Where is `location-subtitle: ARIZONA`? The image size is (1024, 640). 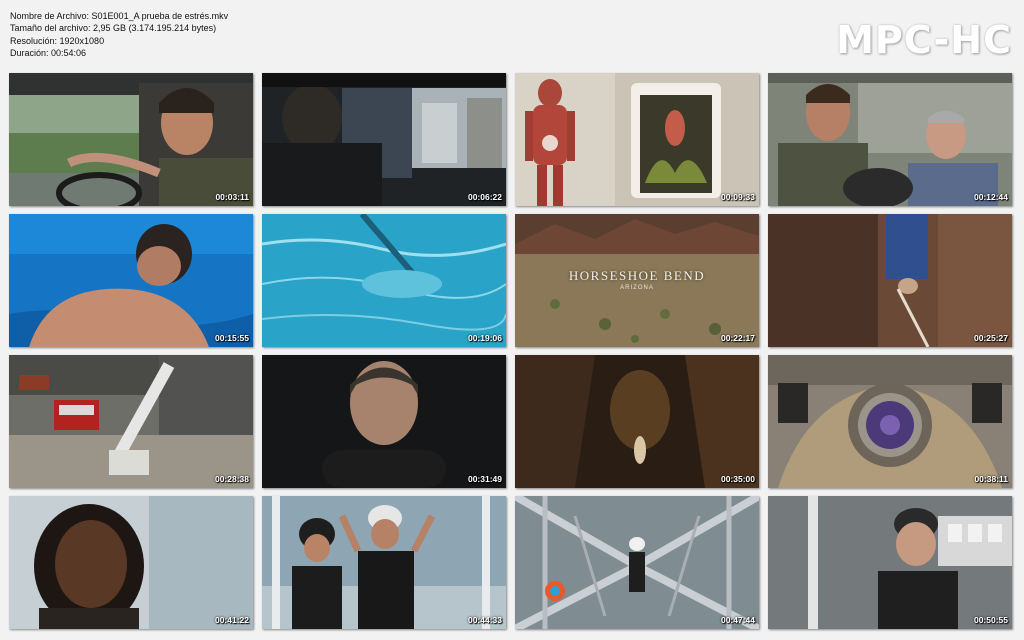
location-subtitle: ARIZONA is located at coordinates (637, 288).